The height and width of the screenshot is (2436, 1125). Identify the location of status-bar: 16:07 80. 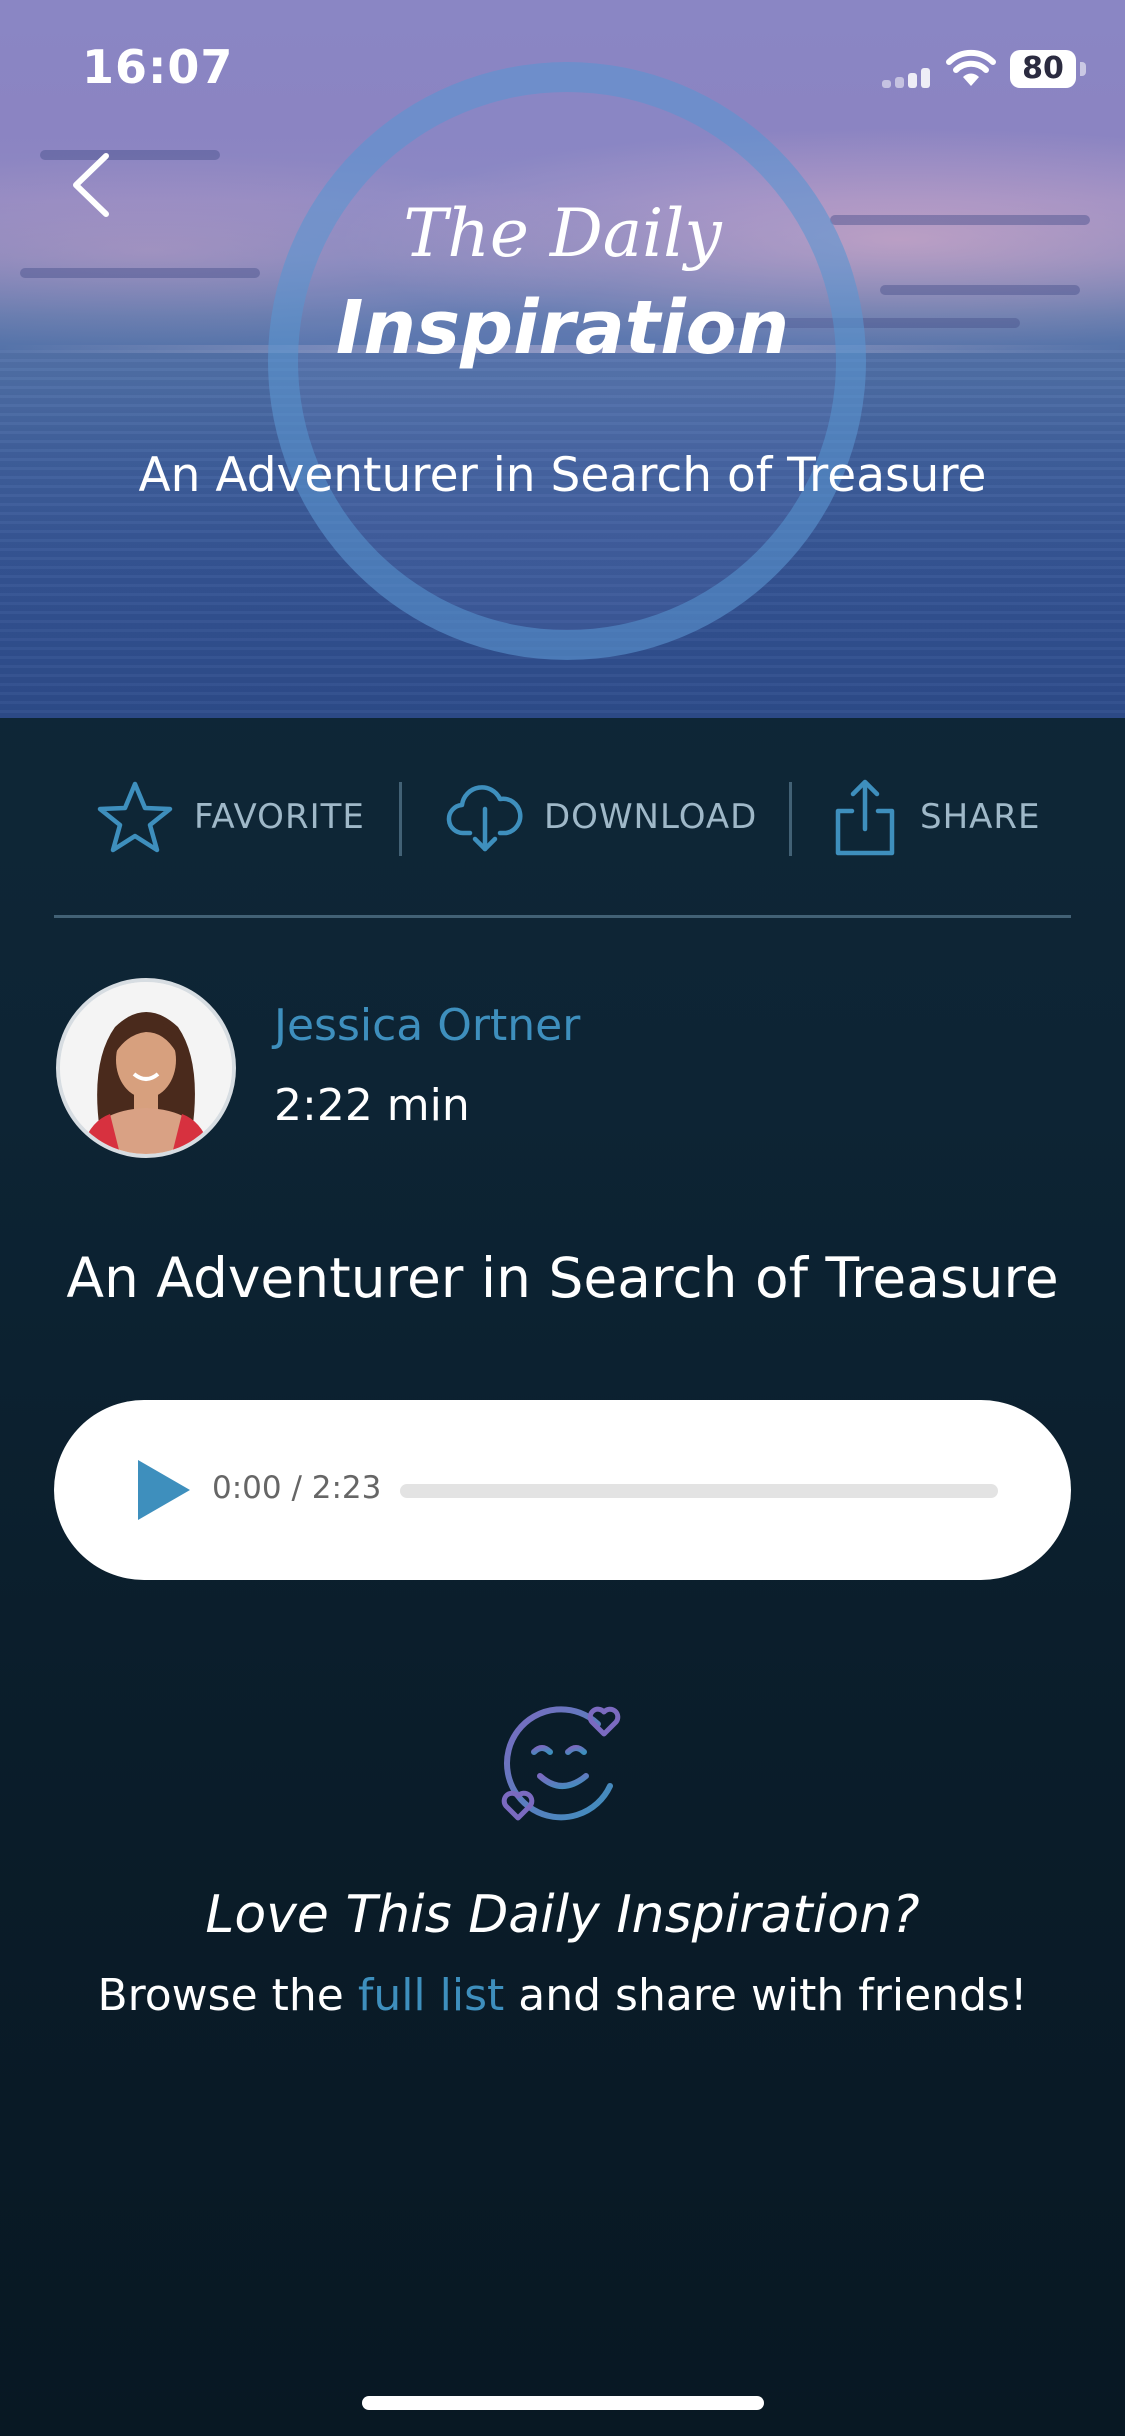
(562, 65).